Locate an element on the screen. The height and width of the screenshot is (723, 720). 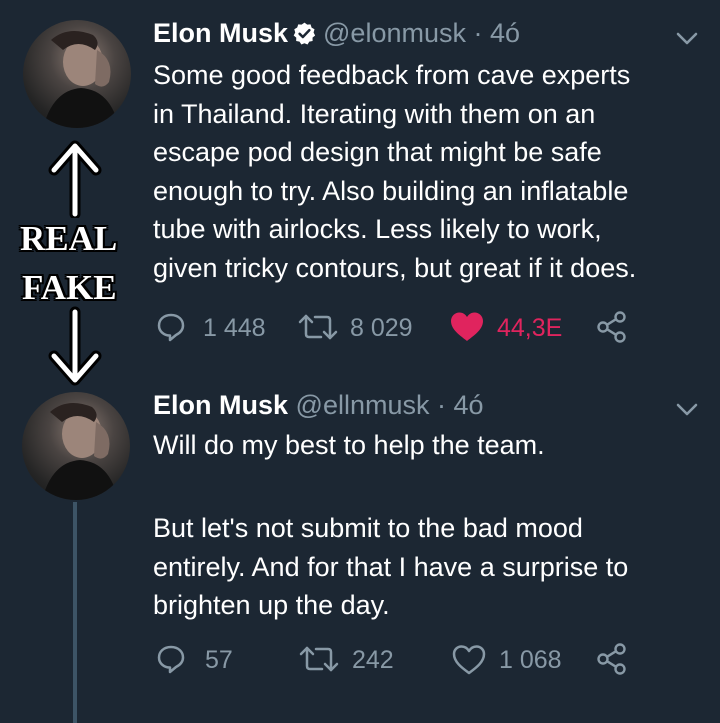
fake-label: FAKE is located at coordinates (69, 287).